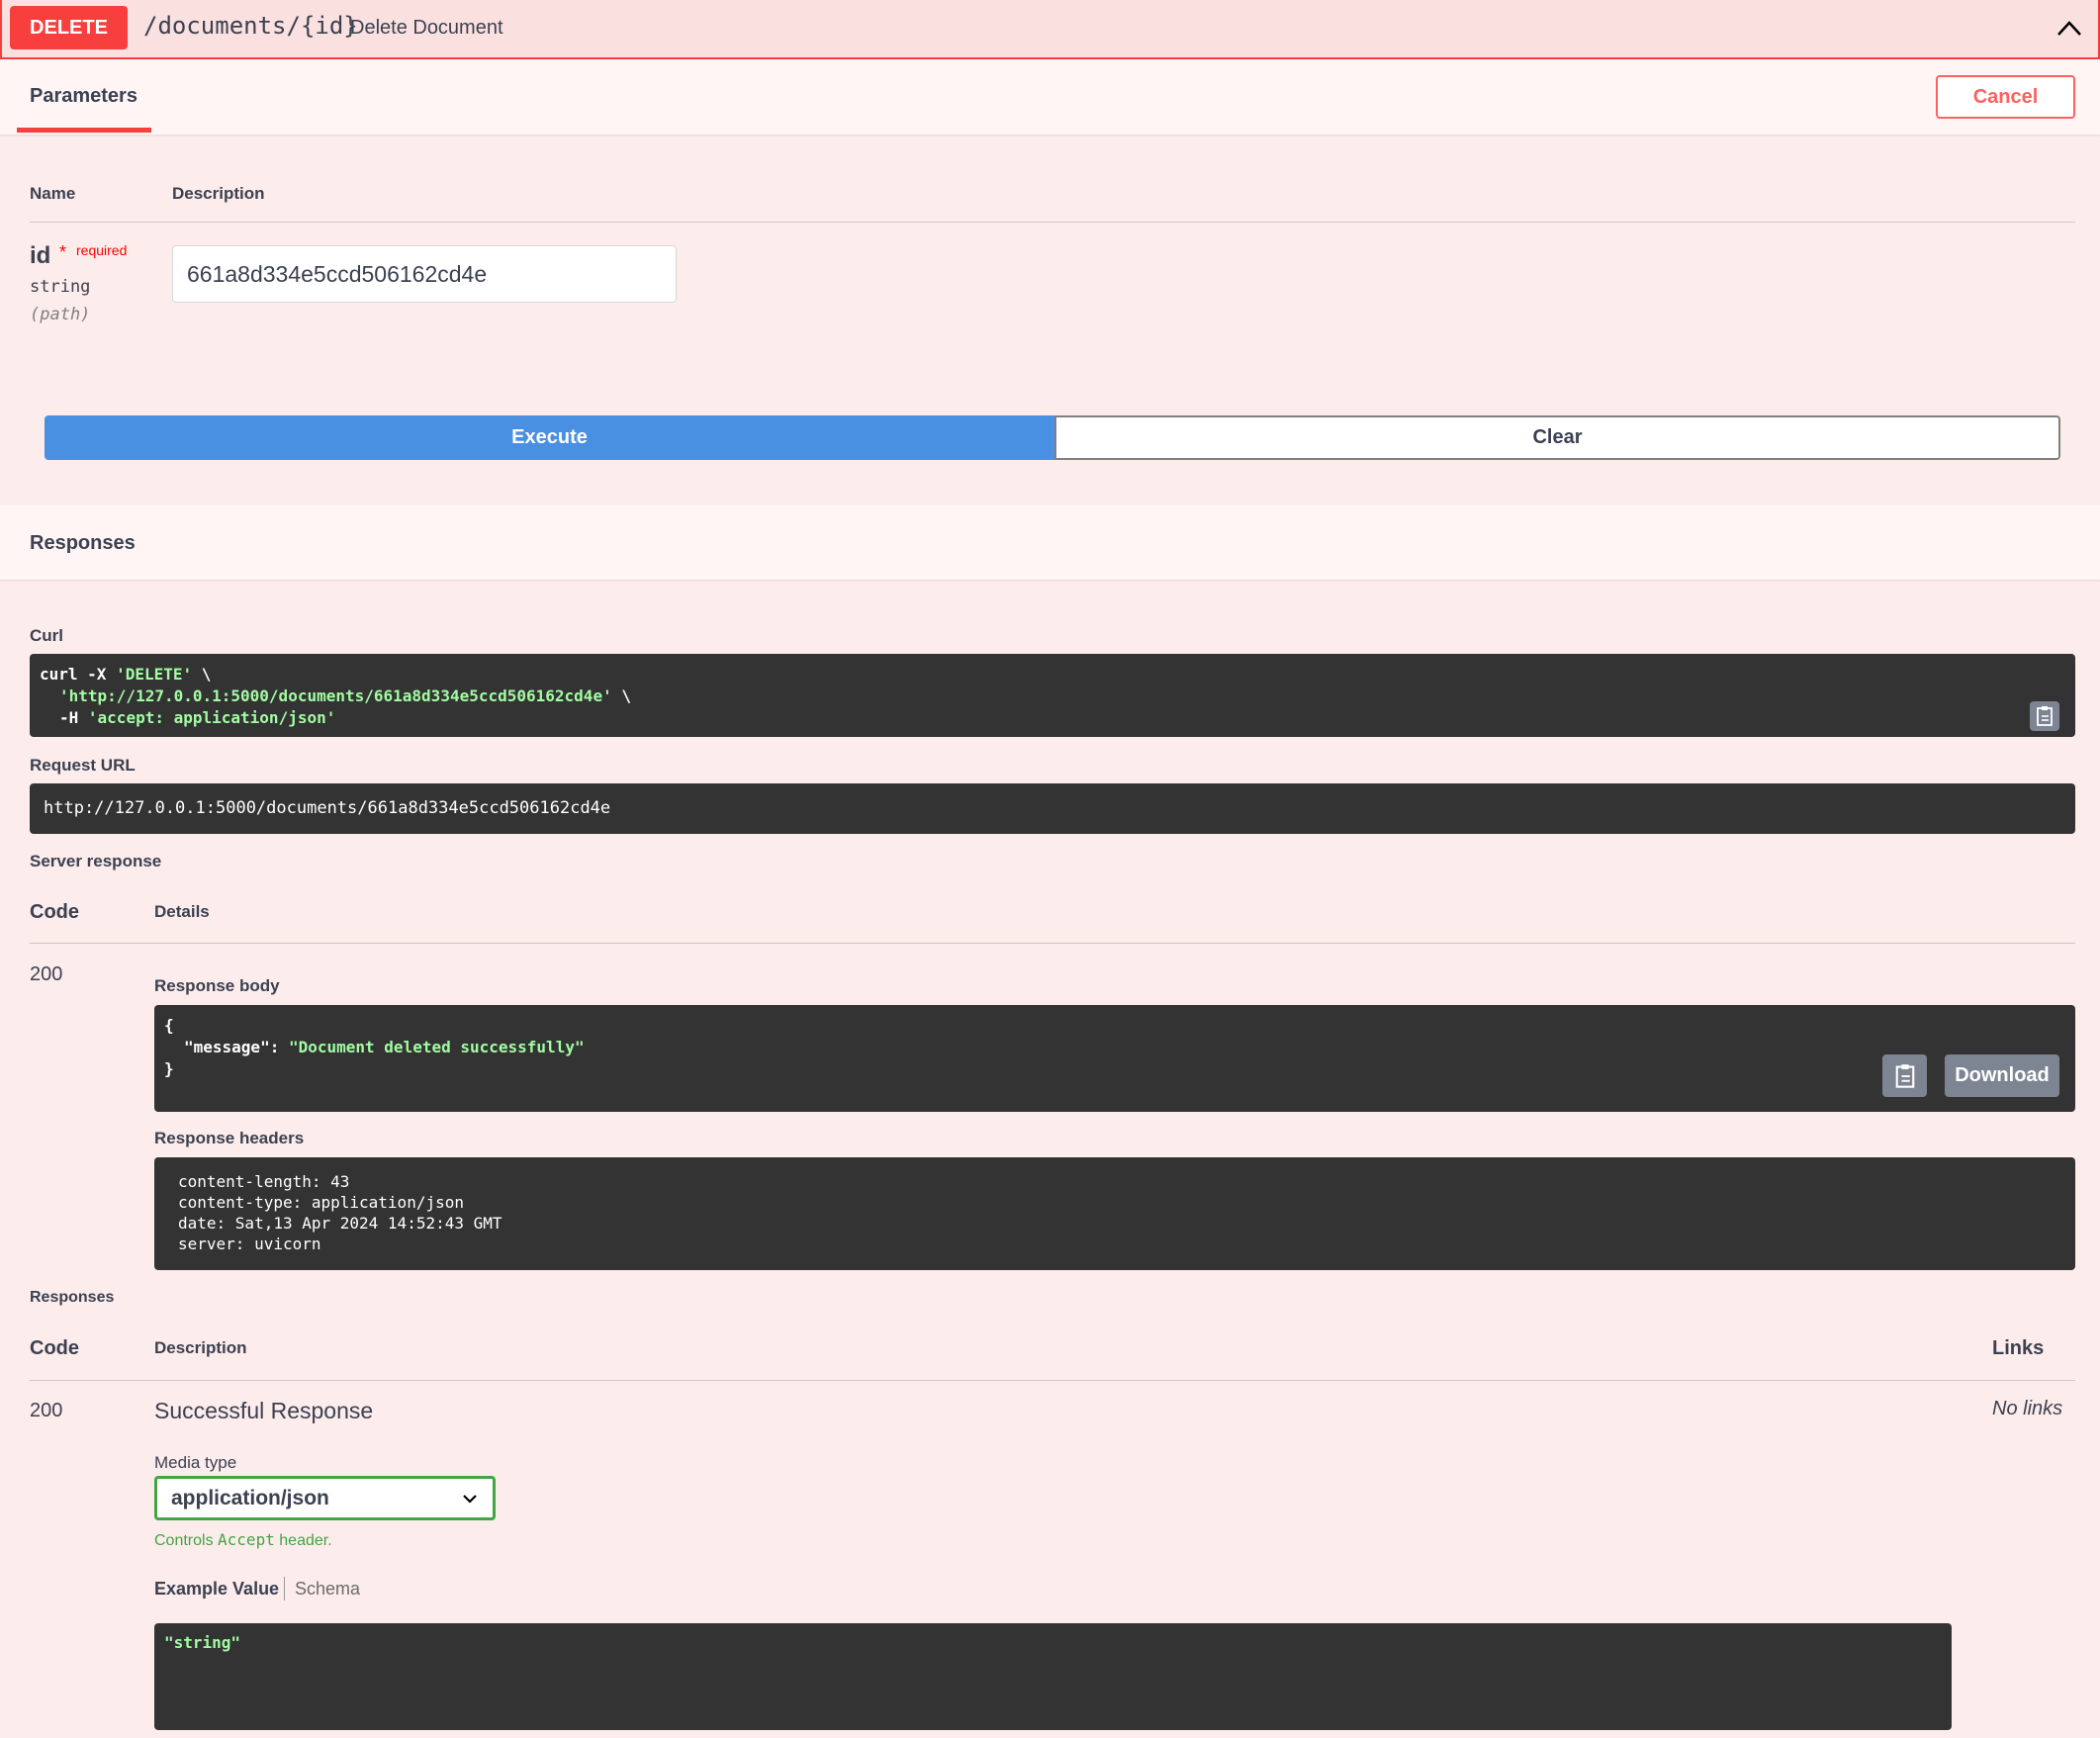  I want to click on controls-accept-note: Controls Accept header., so click(243, 1540).